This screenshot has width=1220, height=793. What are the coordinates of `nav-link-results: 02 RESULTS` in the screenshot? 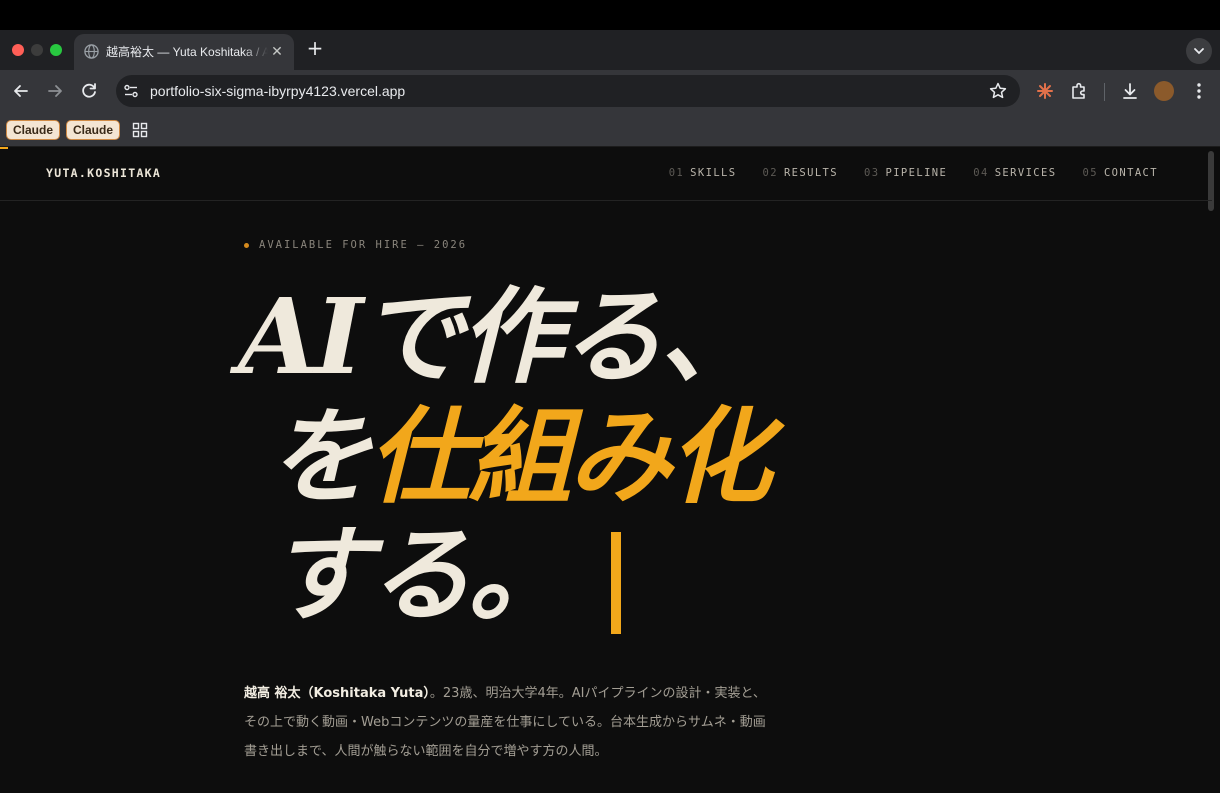 It's located at (801, 173).